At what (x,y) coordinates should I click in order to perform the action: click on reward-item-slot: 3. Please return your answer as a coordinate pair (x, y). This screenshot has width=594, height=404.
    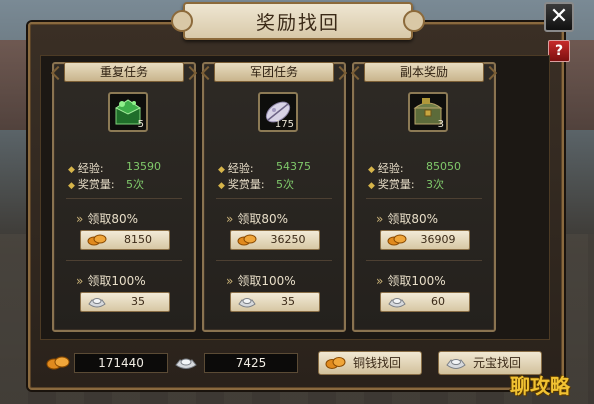
    Looking at the image, I should click on (428, 112).